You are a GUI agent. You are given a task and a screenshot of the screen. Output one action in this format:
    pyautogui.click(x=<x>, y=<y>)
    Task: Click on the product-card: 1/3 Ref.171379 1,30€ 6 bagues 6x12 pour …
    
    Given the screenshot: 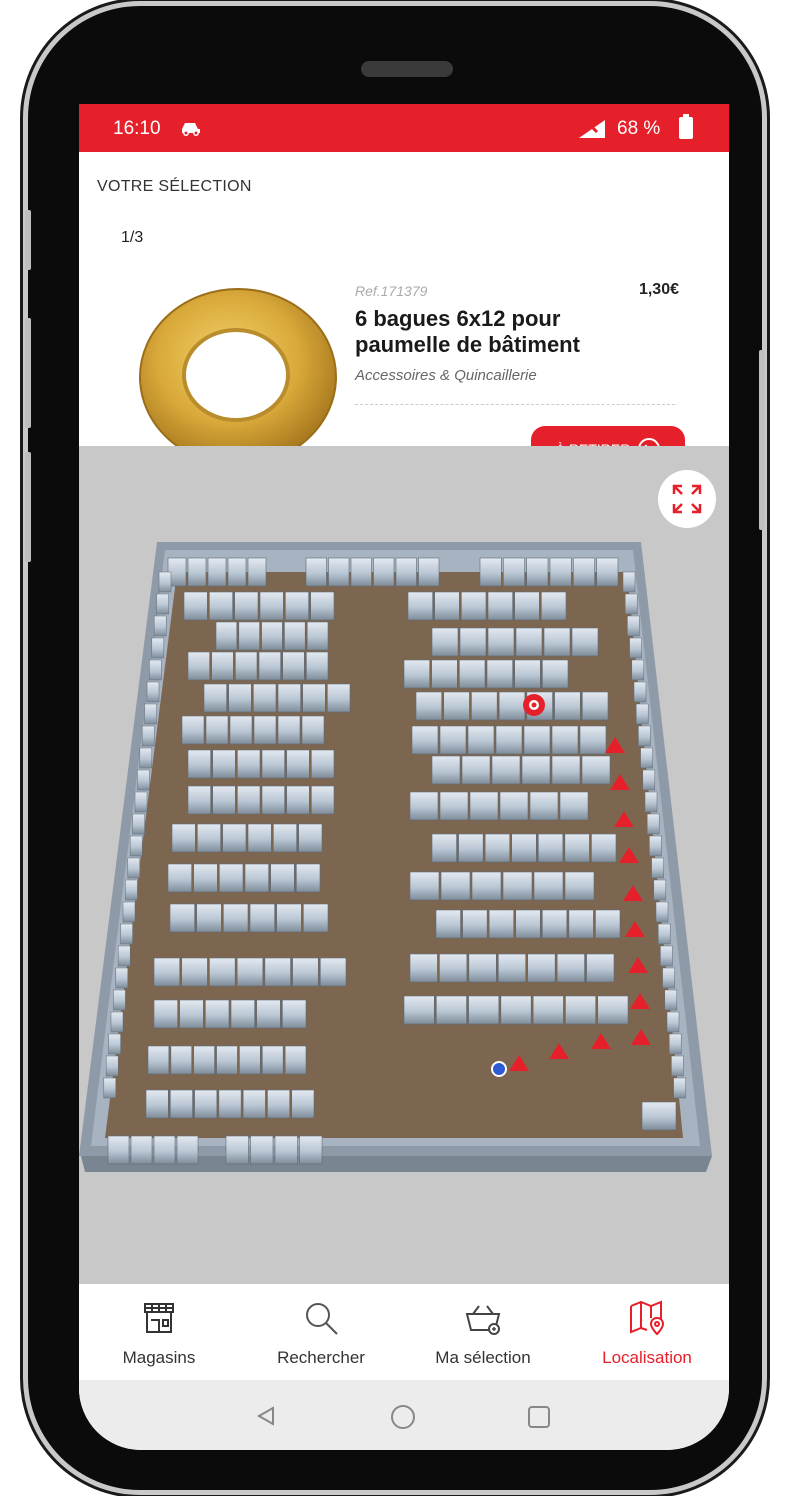 What is the action you would take?
    pyautogui.click(x=406, y=338)
    